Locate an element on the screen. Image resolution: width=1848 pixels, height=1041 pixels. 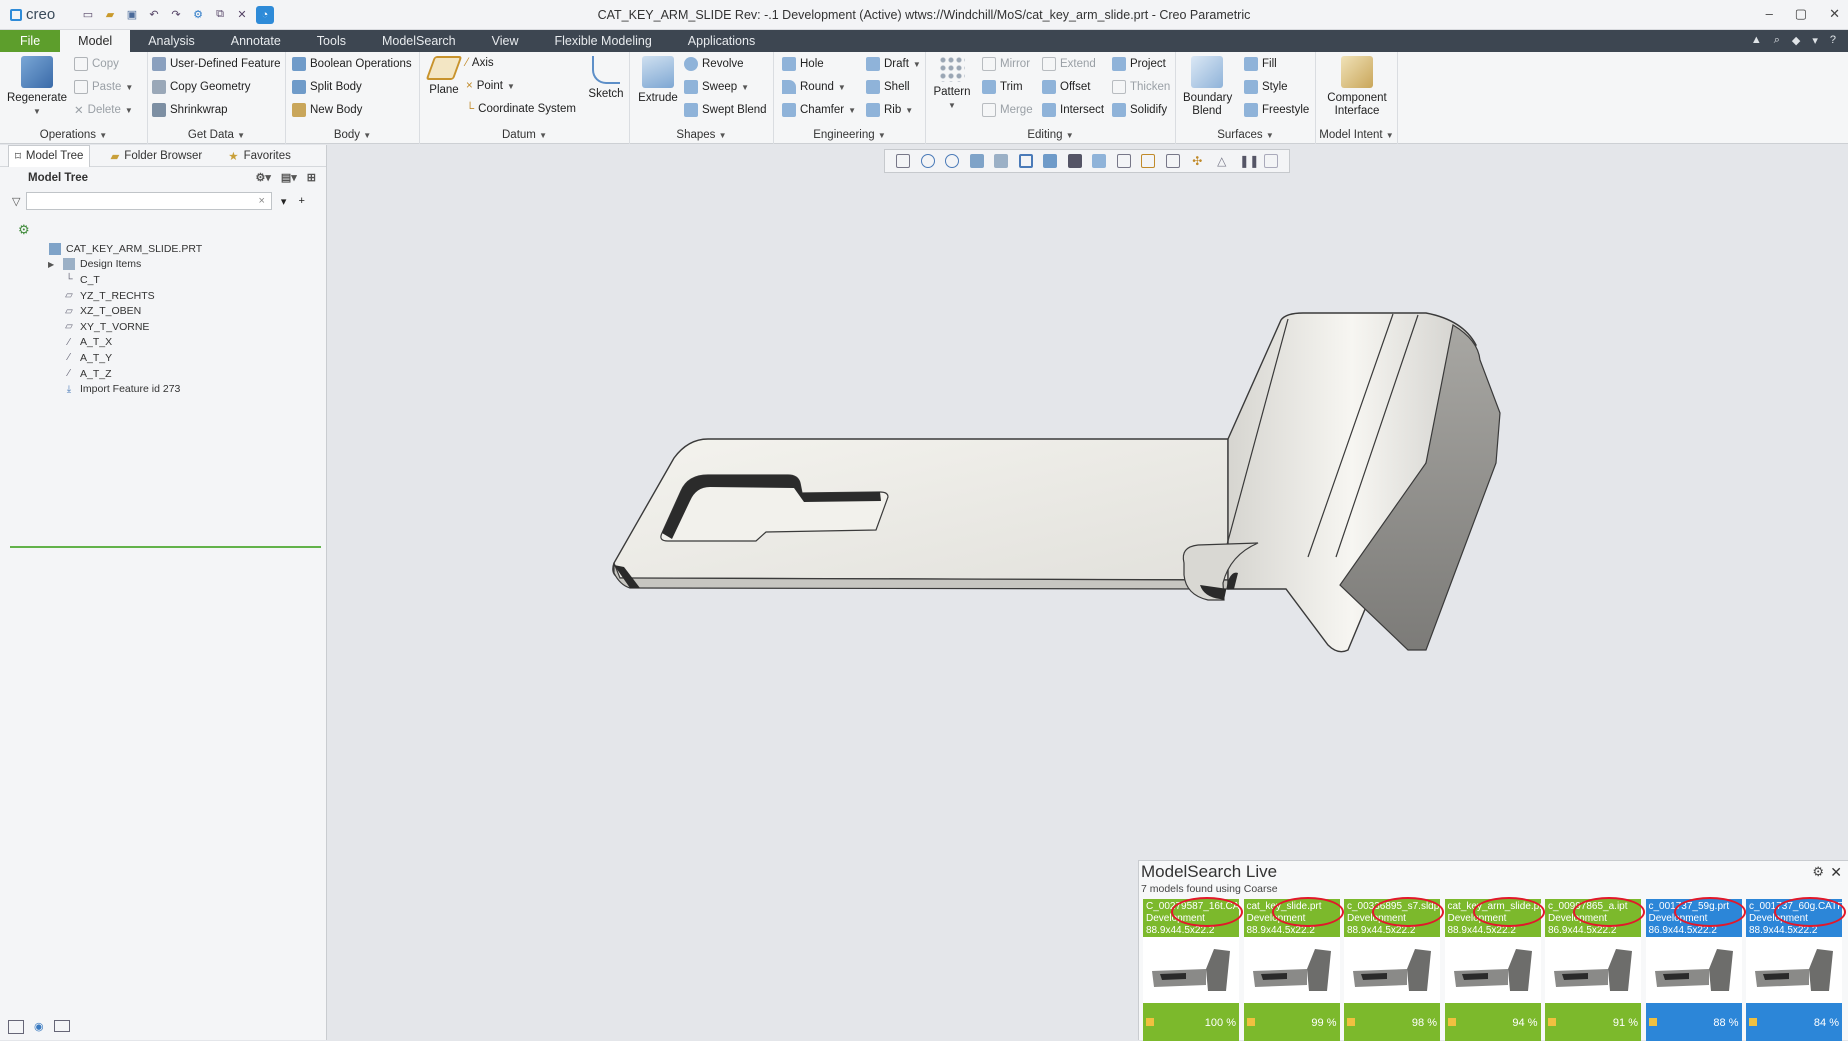
thicken-button: Thicken is located at coordinates (1141, 87).